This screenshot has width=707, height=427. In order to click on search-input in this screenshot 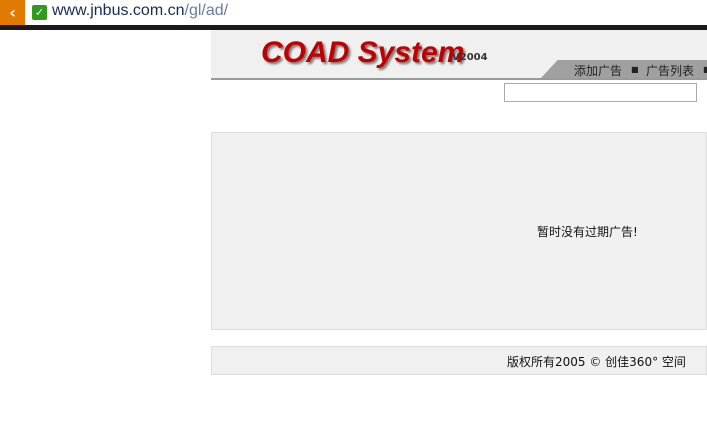, I will do `click(600, 92)`.